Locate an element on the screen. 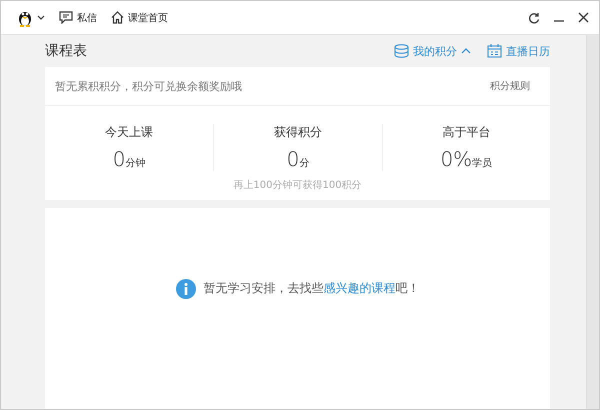 The height and width of the screenshot is (410, 600). chevron-up-icon is located at coordinates (466, 51).